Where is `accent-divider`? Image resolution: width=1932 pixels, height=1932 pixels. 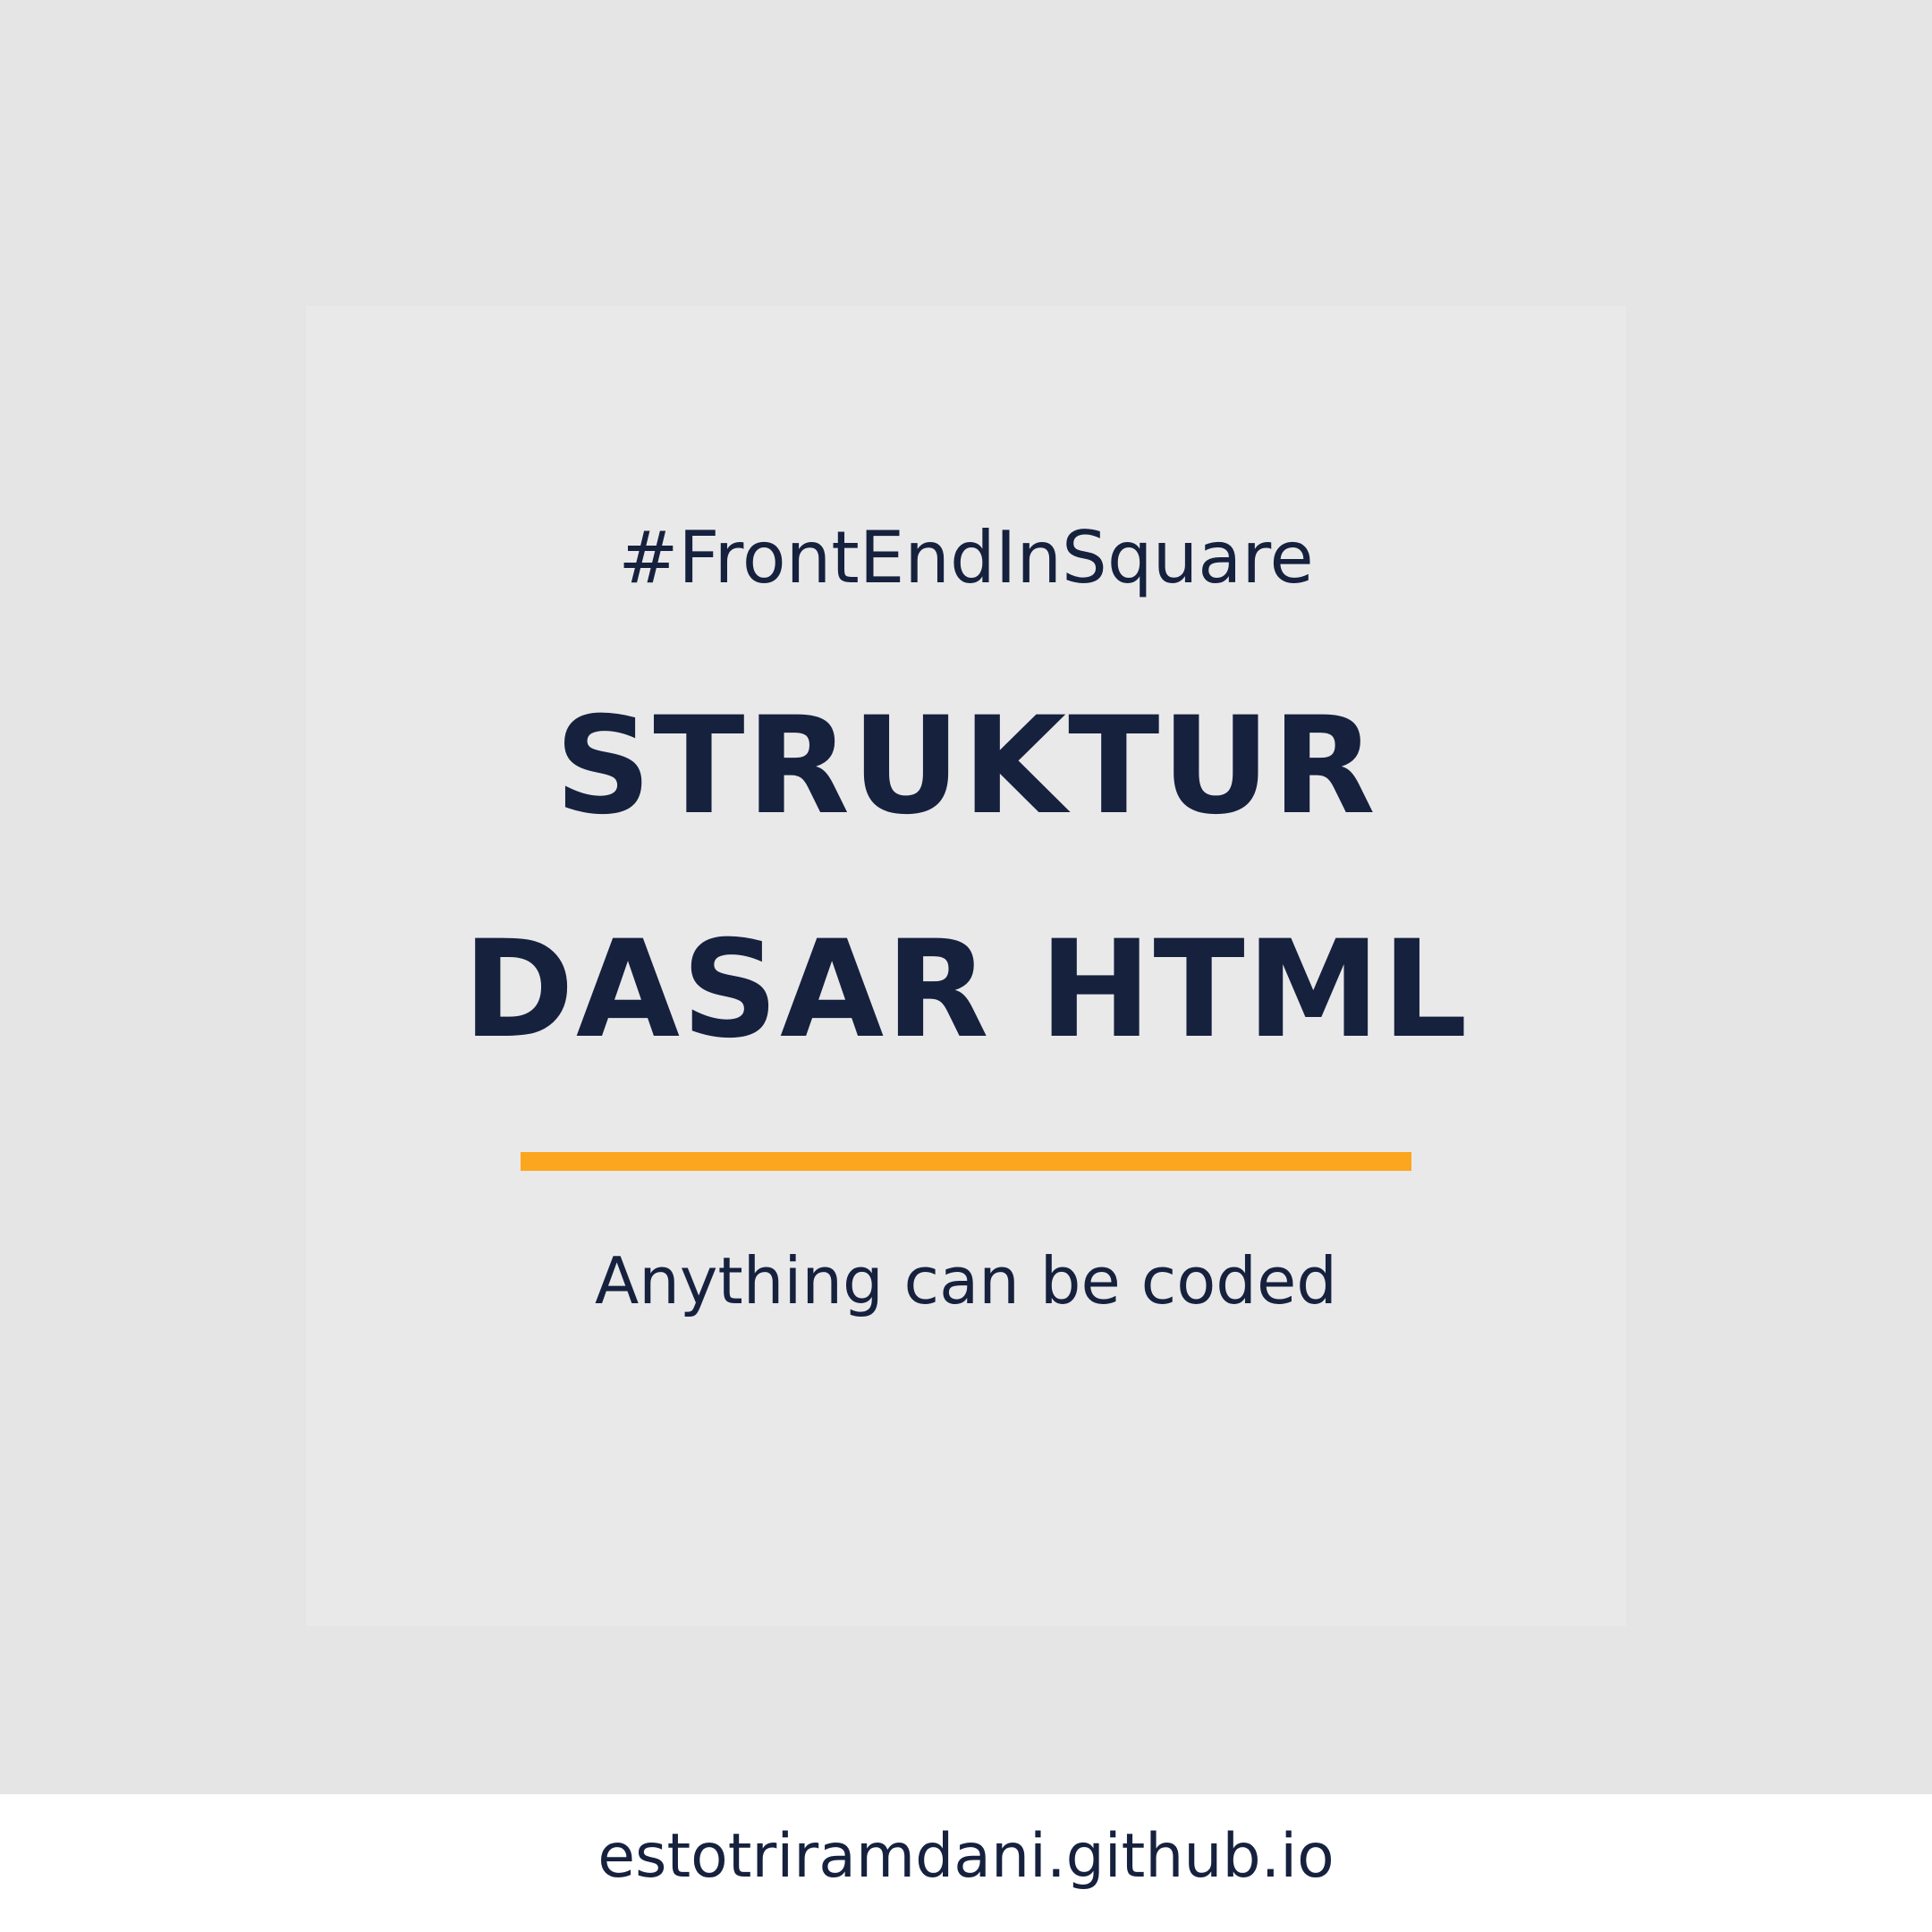
accent-divider is located at coordinates (966, 1161).